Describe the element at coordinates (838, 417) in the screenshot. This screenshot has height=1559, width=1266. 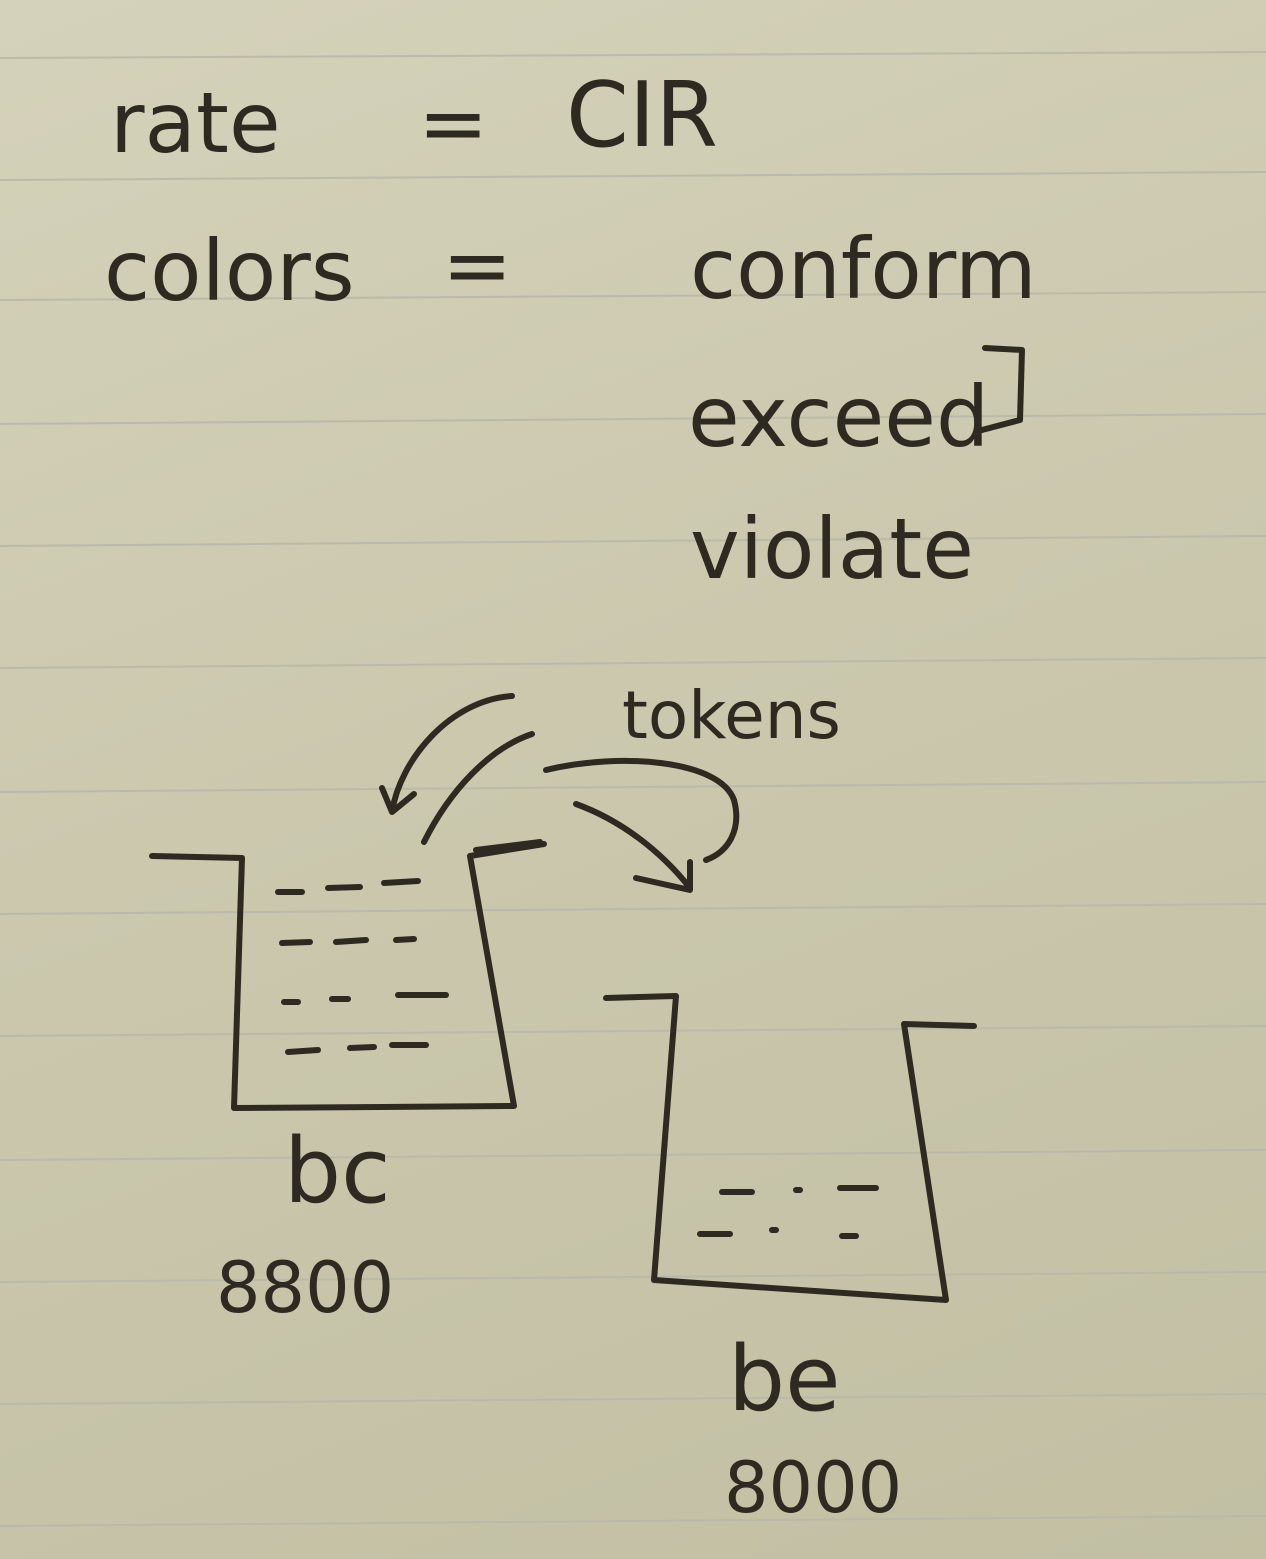
I see `color-exceed: exceed` at that location.